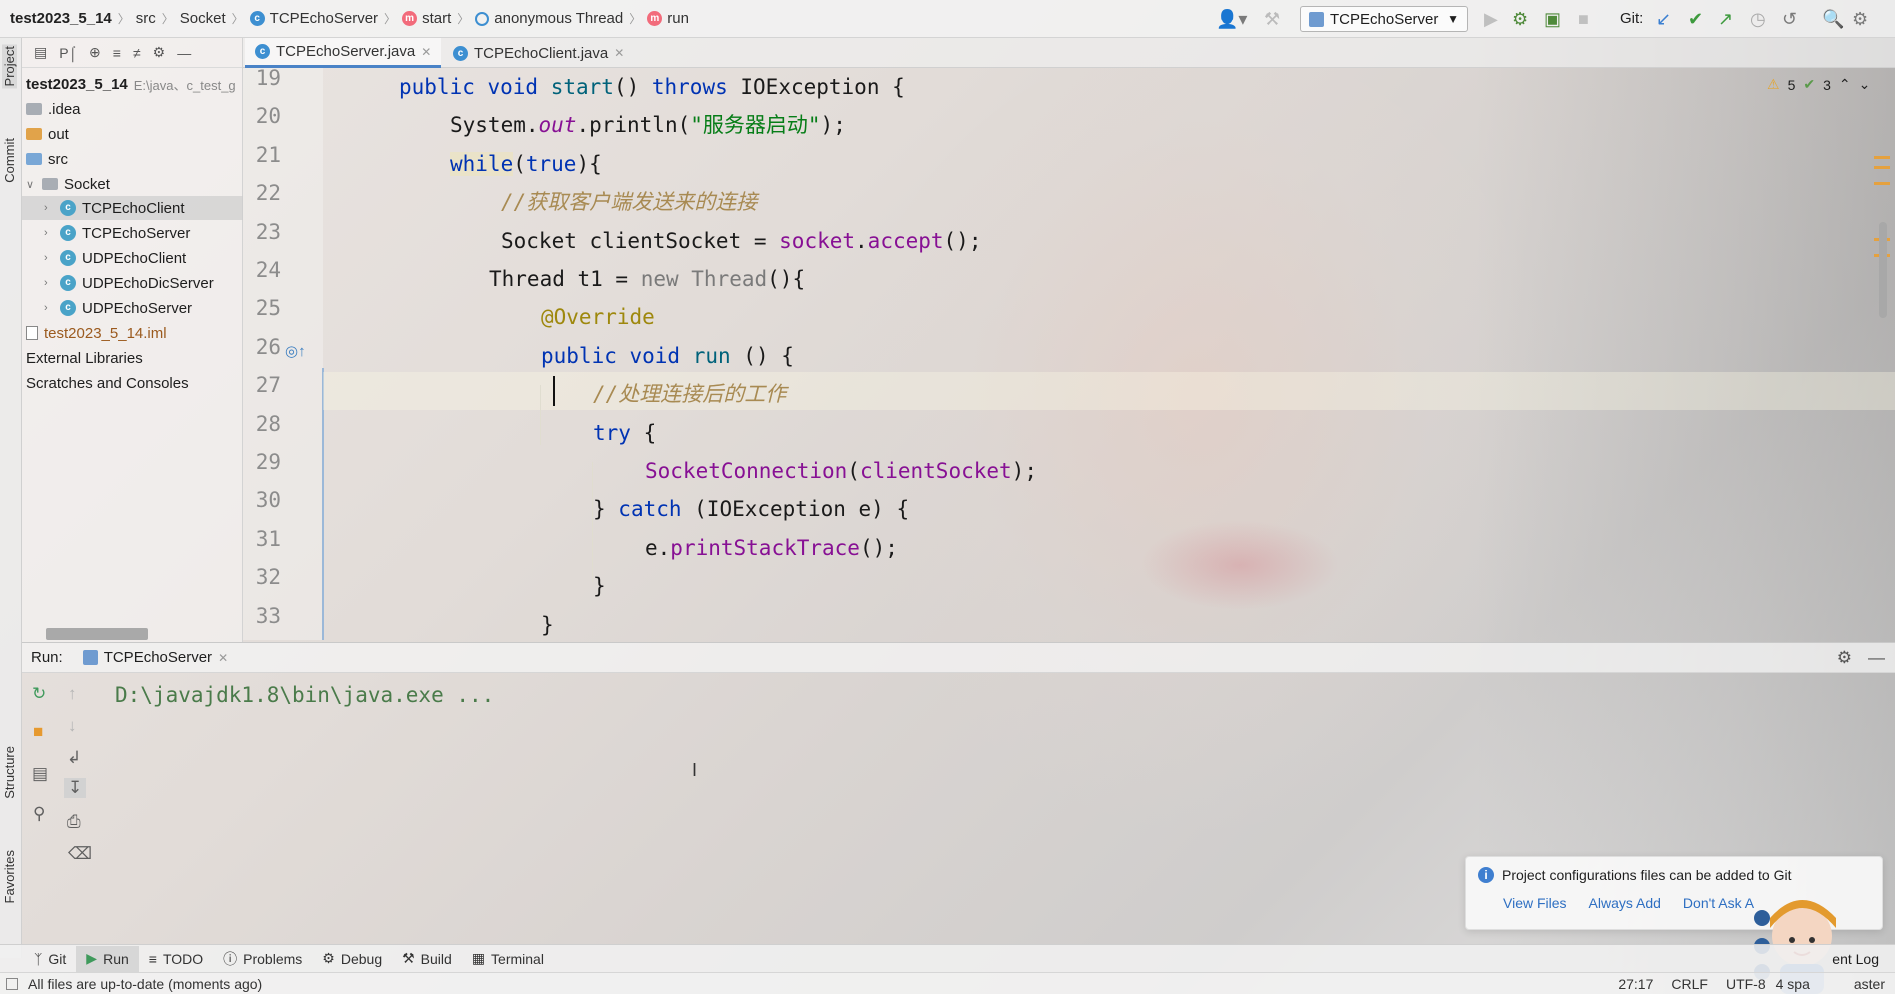 Image resolution: width=1895 pixels, height=994 pixels. I want to click on line-separator: CRLF, so click(1689, 984).